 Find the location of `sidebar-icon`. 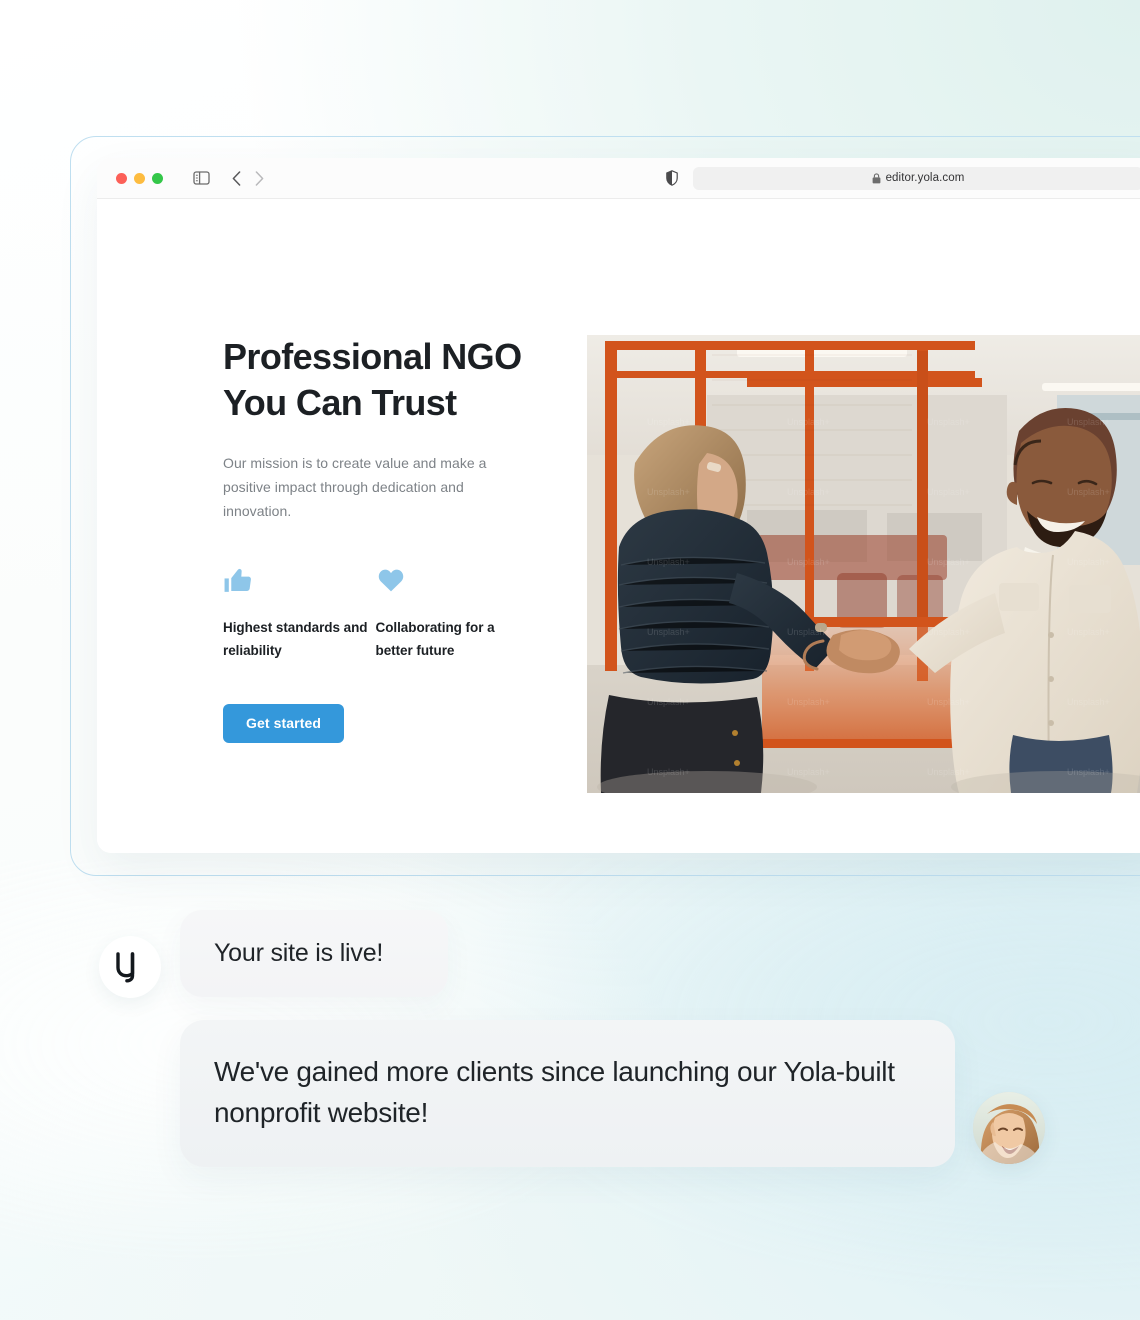

sidebar-icon is located at coordinates (201, 178).